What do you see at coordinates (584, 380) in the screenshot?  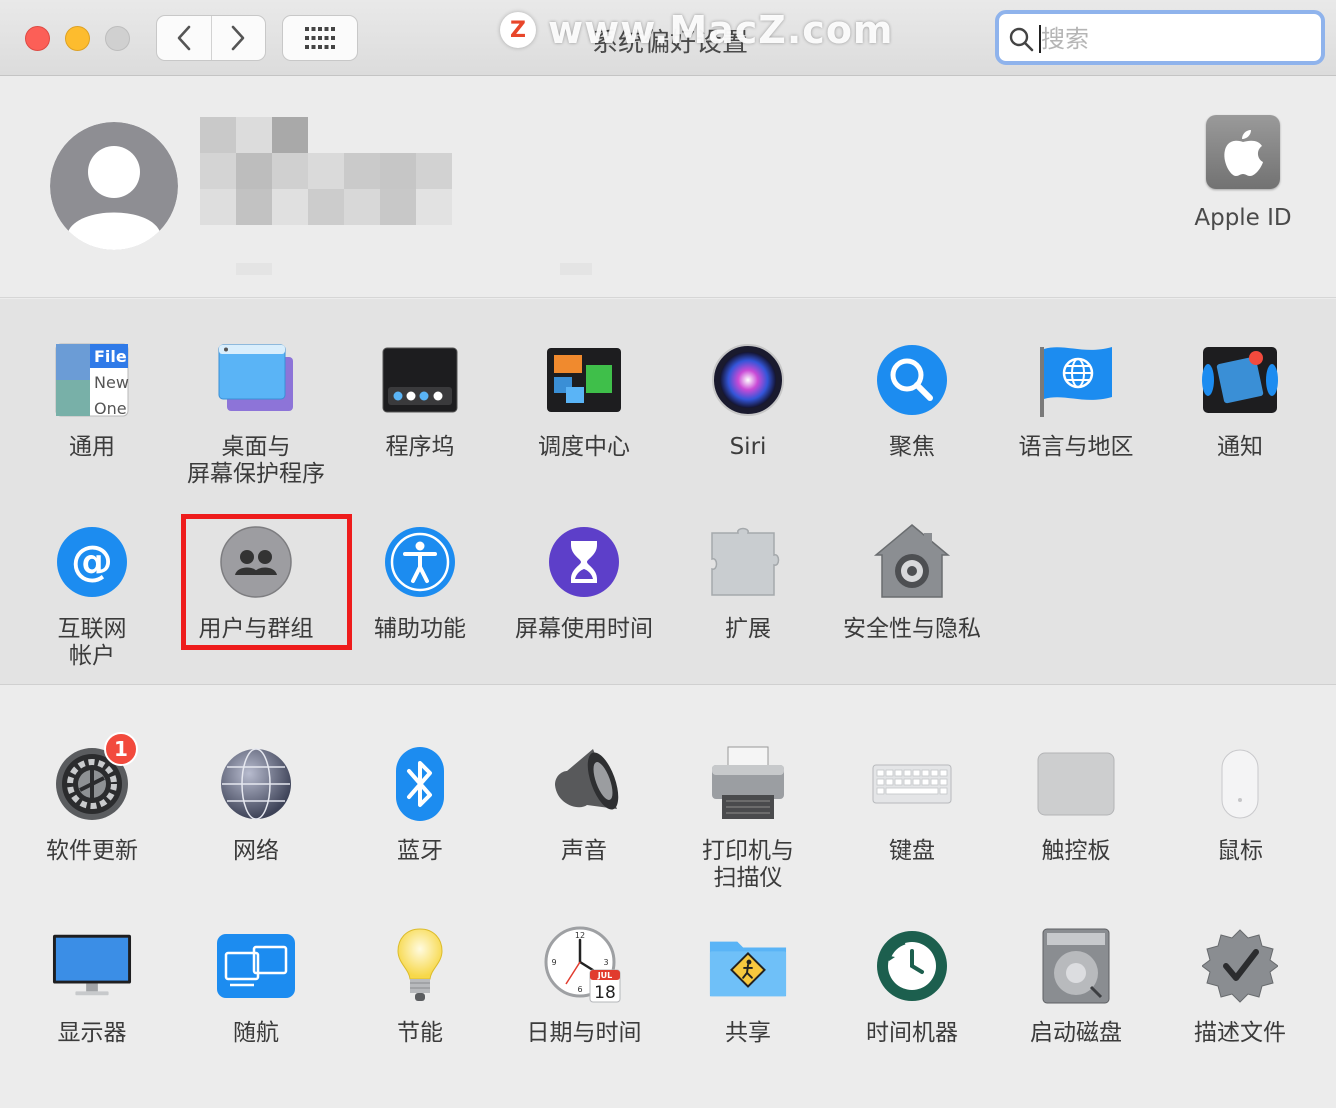 I see `mission-control-icon` at bounding box center [584, 380].